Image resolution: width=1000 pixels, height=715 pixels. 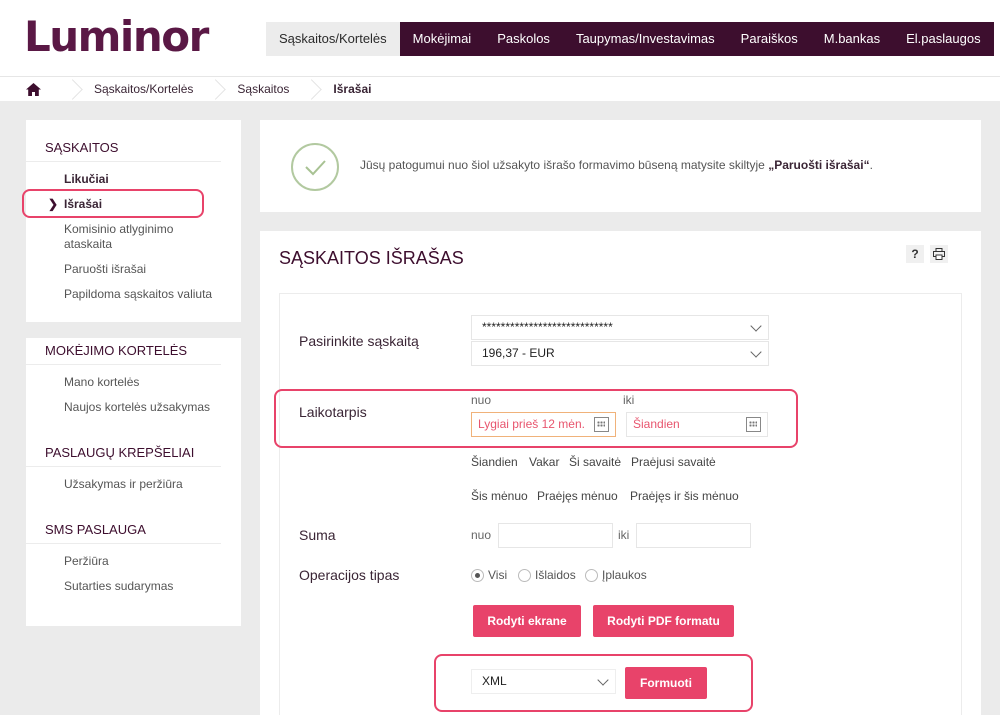 What do you see at coordinates (543, 424) in the screenshot?
I see `date-from-input: Lygiai prieš 12 mėn.` at bounding box center [543, 424].